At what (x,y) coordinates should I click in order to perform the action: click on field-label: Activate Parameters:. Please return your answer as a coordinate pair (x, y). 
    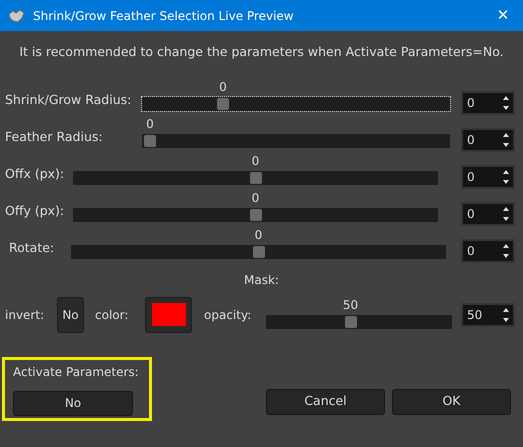
    Looking at the image, I should click on (76, 372).